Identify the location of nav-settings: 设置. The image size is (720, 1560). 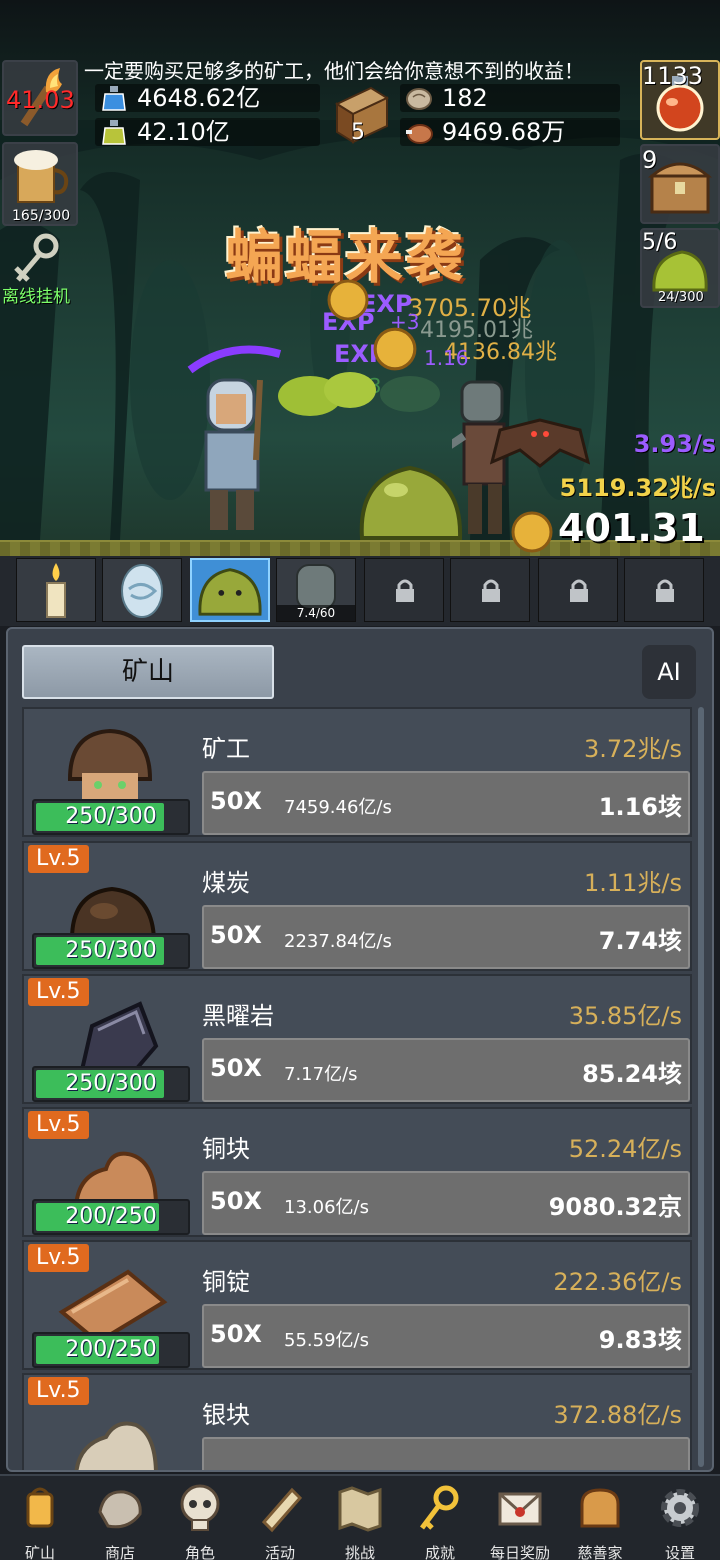
(680, 1519).